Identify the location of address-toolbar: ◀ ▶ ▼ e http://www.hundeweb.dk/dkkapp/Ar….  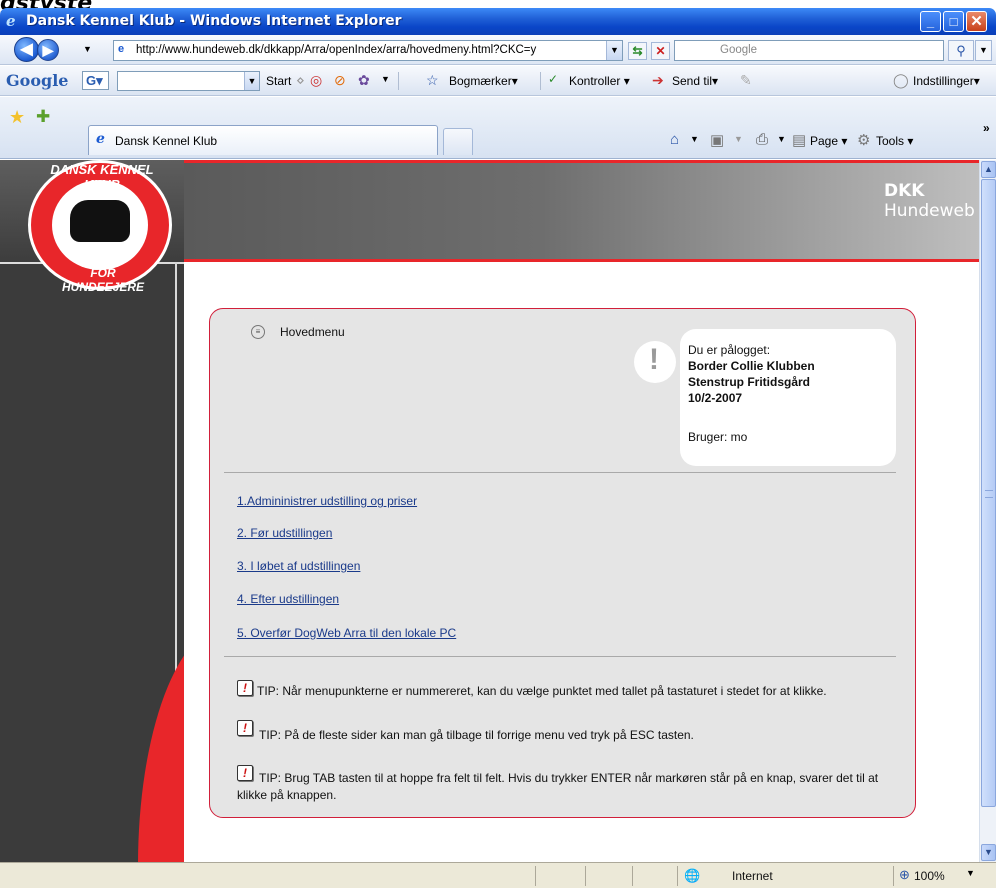
(498, 50).